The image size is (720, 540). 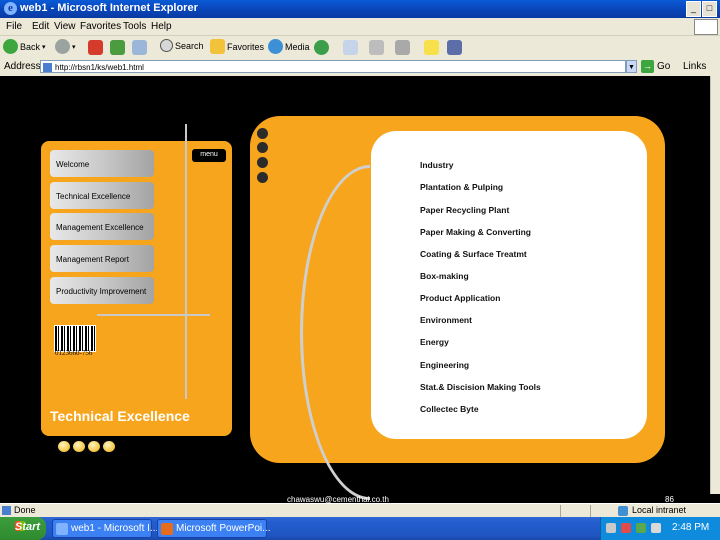 What do you see at coordinates (449, 409) in the screenshot?
I see `right-menu-collectec-byte: Collectec Byte` at bounding box center [449, 409].